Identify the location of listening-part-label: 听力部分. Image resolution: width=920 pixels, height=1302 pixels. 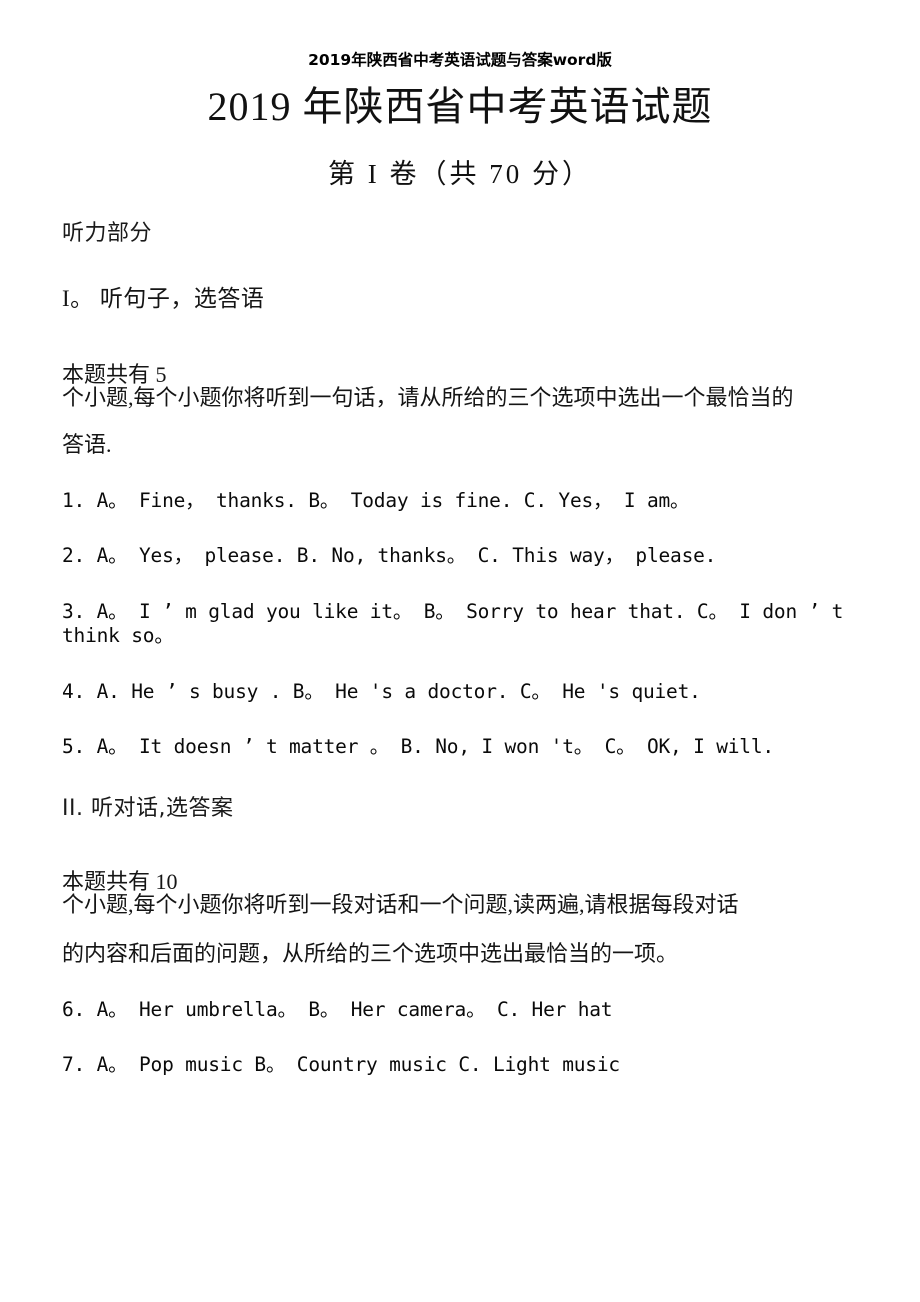
(107, 233).